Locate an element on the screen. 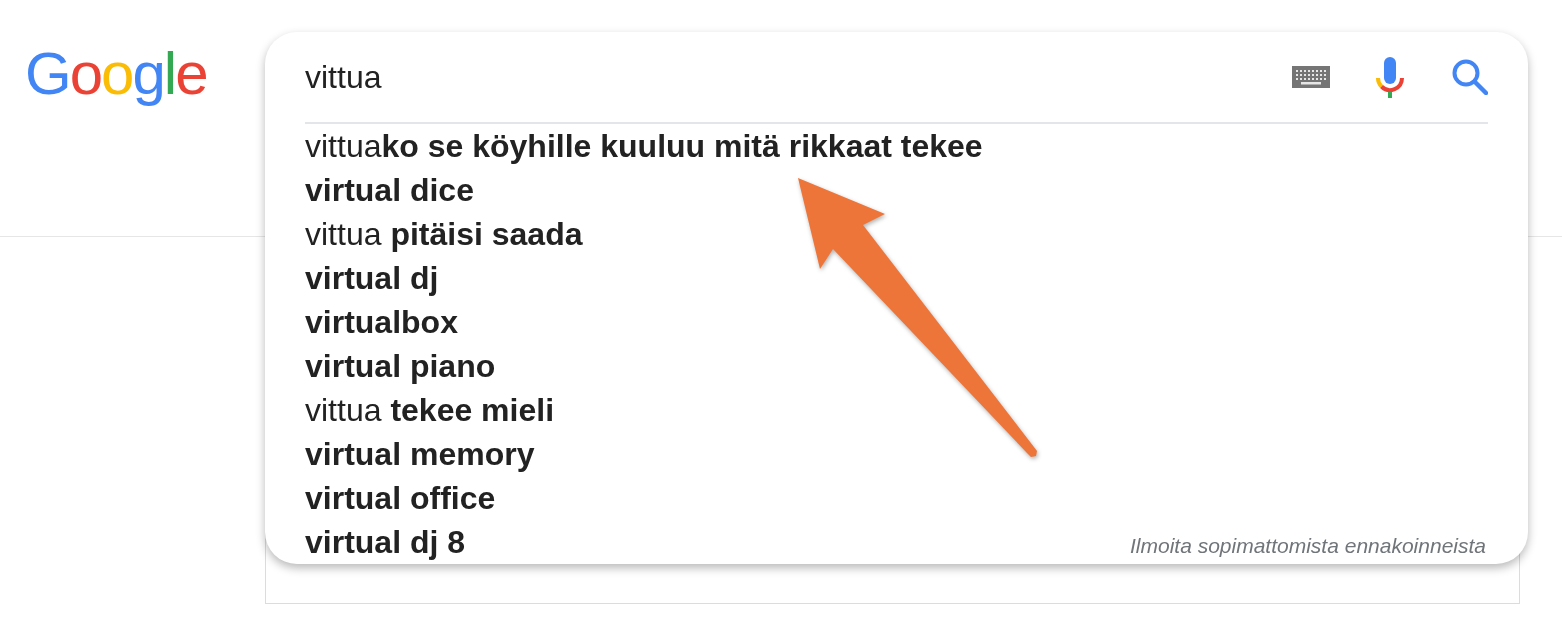 Image resolution: width=1562 pixels, height=628 pixels. search-input: vittua is located at coordinates (788, 77).